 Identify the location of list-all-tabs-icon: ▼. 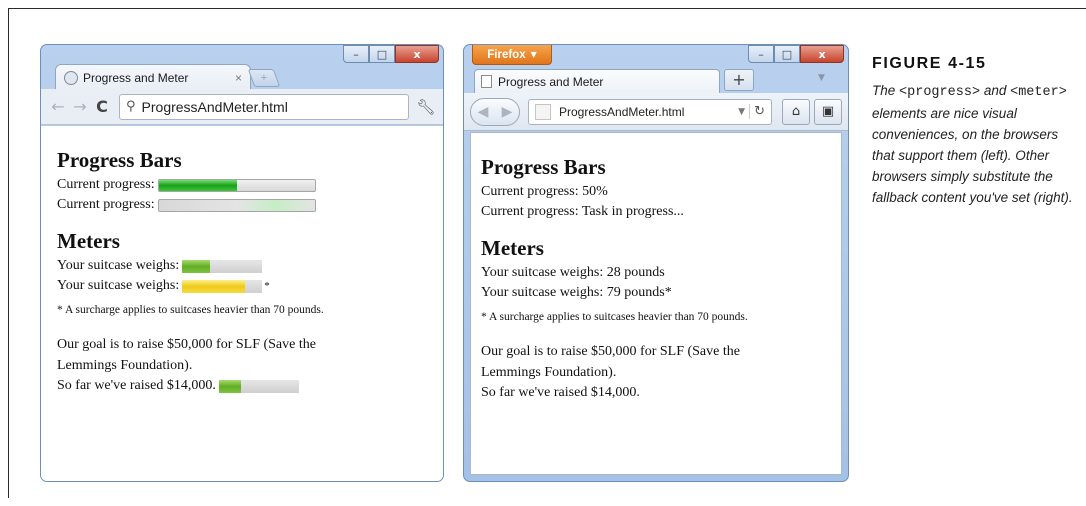
(821, 78).